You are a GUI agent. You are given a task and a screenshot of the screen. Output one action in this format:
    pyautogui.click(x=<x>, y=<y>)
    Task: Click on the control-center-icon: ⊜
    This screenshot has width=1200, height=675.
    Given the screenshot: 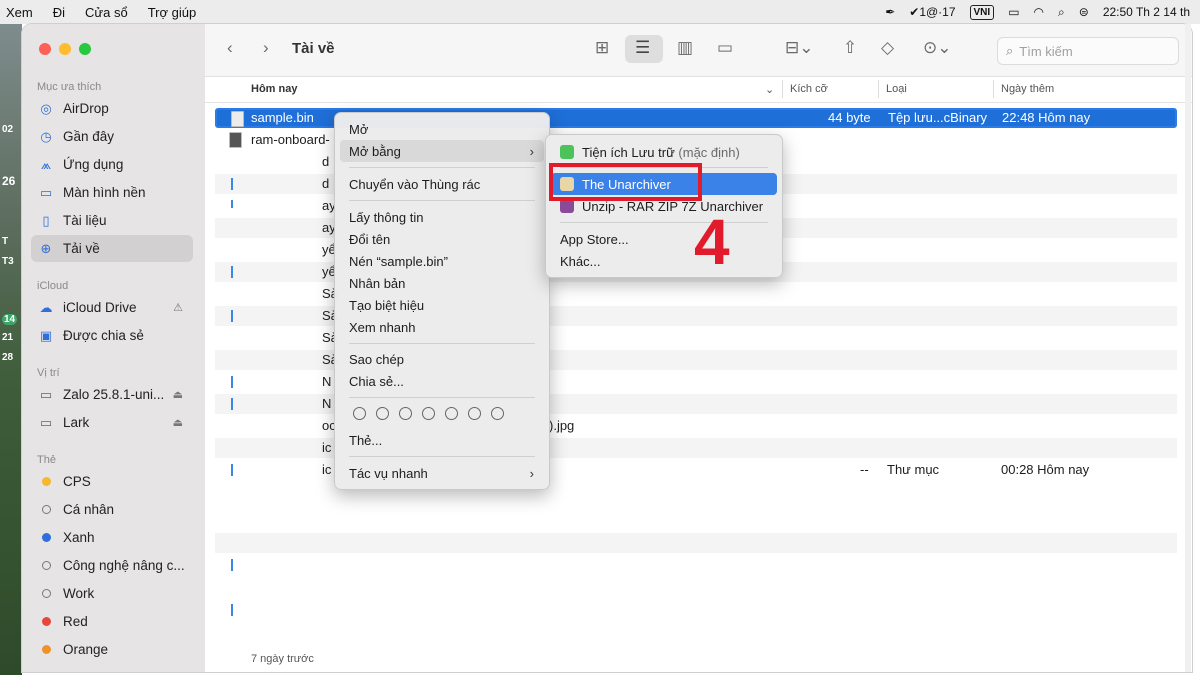 What is the action you would take?
    pyautogui.click(x=1084, y=12)
    